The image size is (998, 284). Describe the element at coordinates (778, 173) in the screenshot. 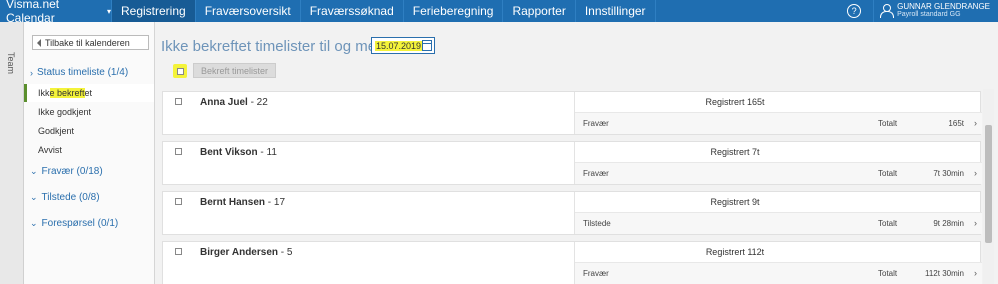

I see `row-detail: Fravær Totalt 7t 30min ›` at that location.